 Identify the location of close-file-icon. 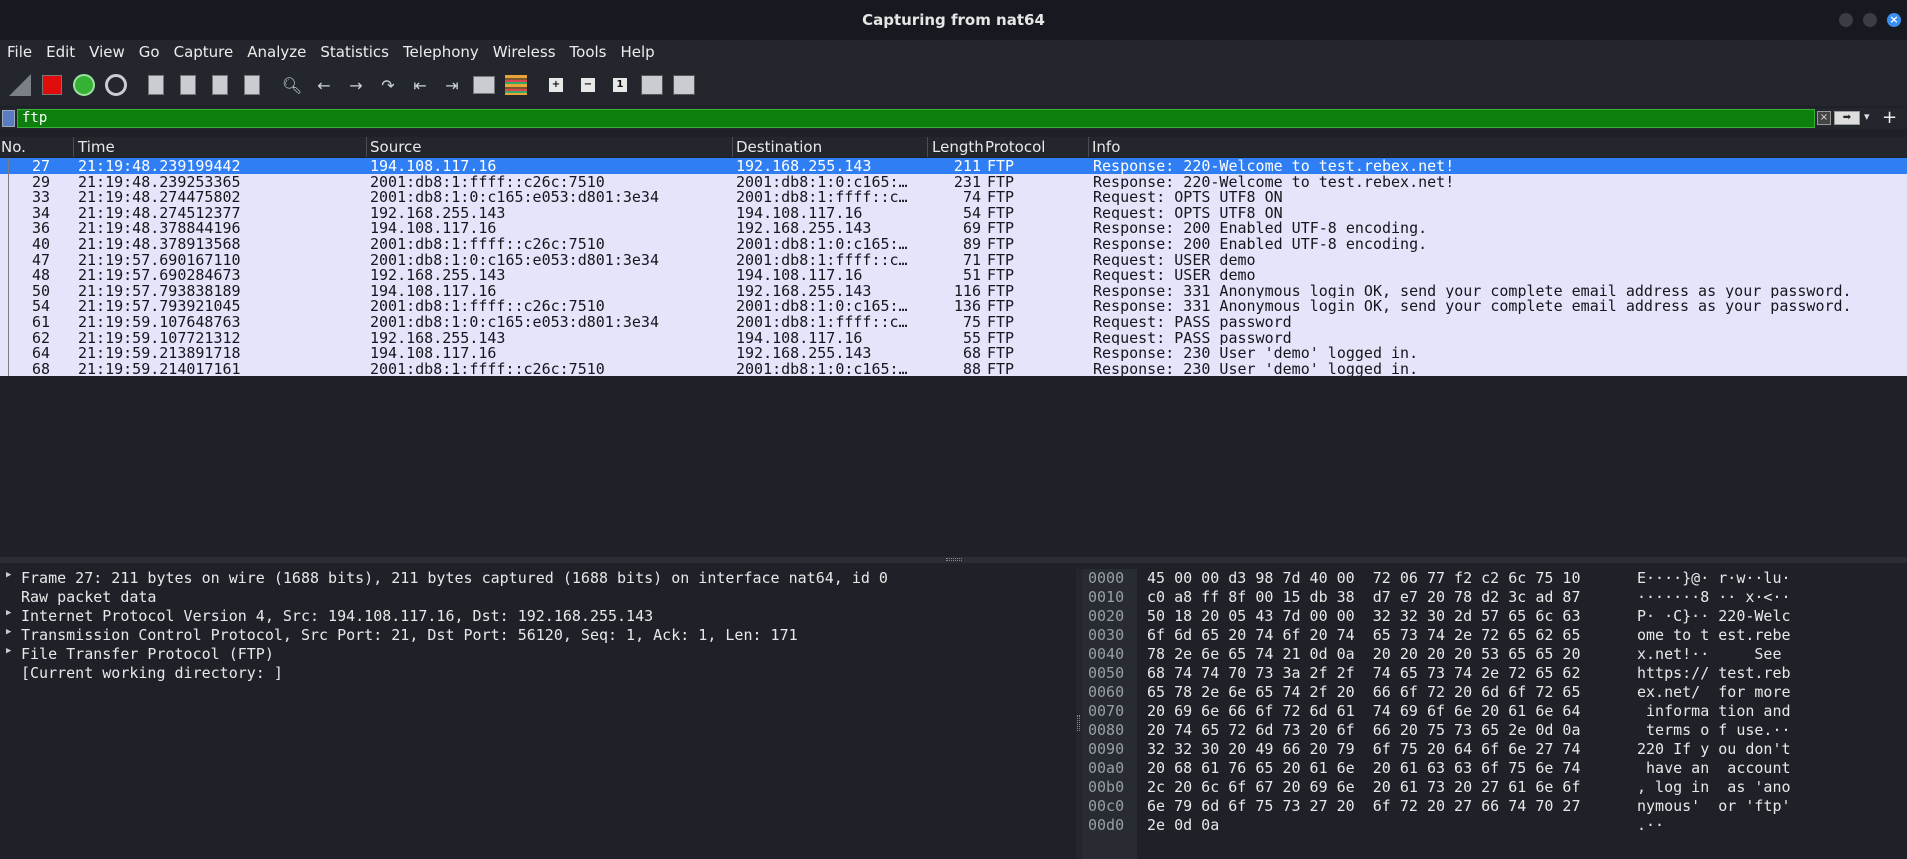
(220, 85).